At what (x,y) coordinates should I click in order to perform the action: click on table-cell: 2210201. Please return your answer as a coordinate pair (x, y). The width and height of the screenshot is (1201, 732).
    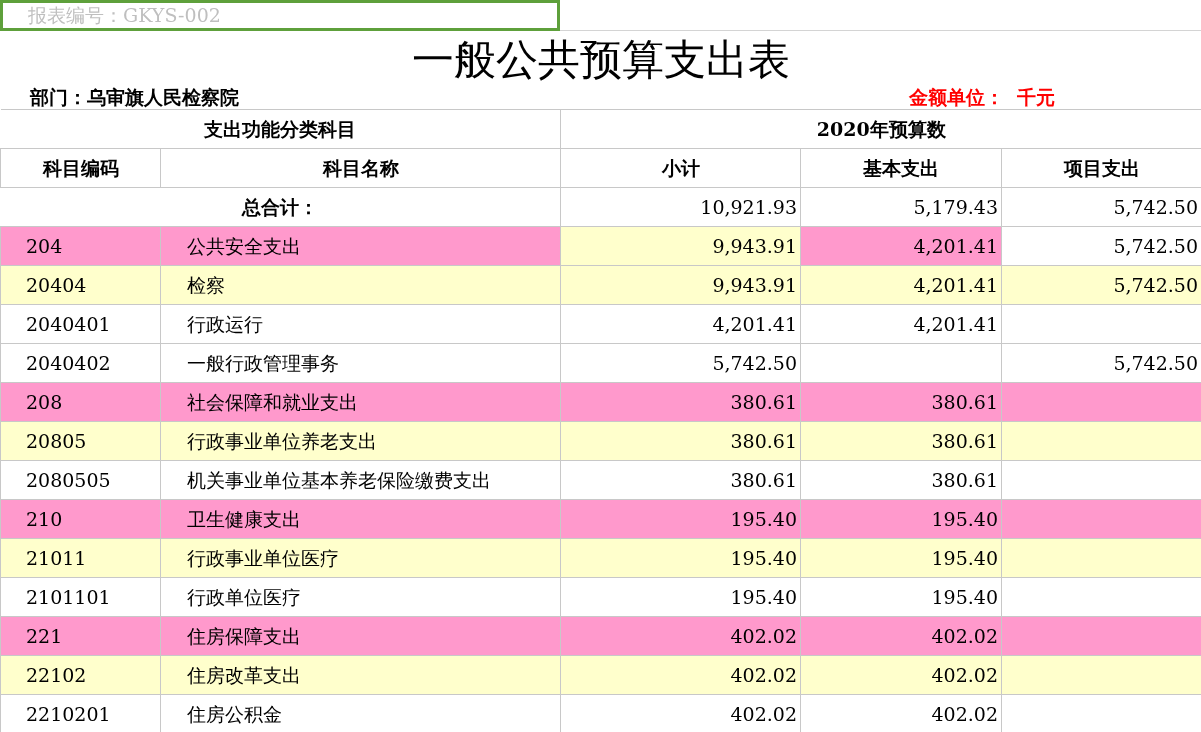
    Looking at the image, I should click on (80, 713).